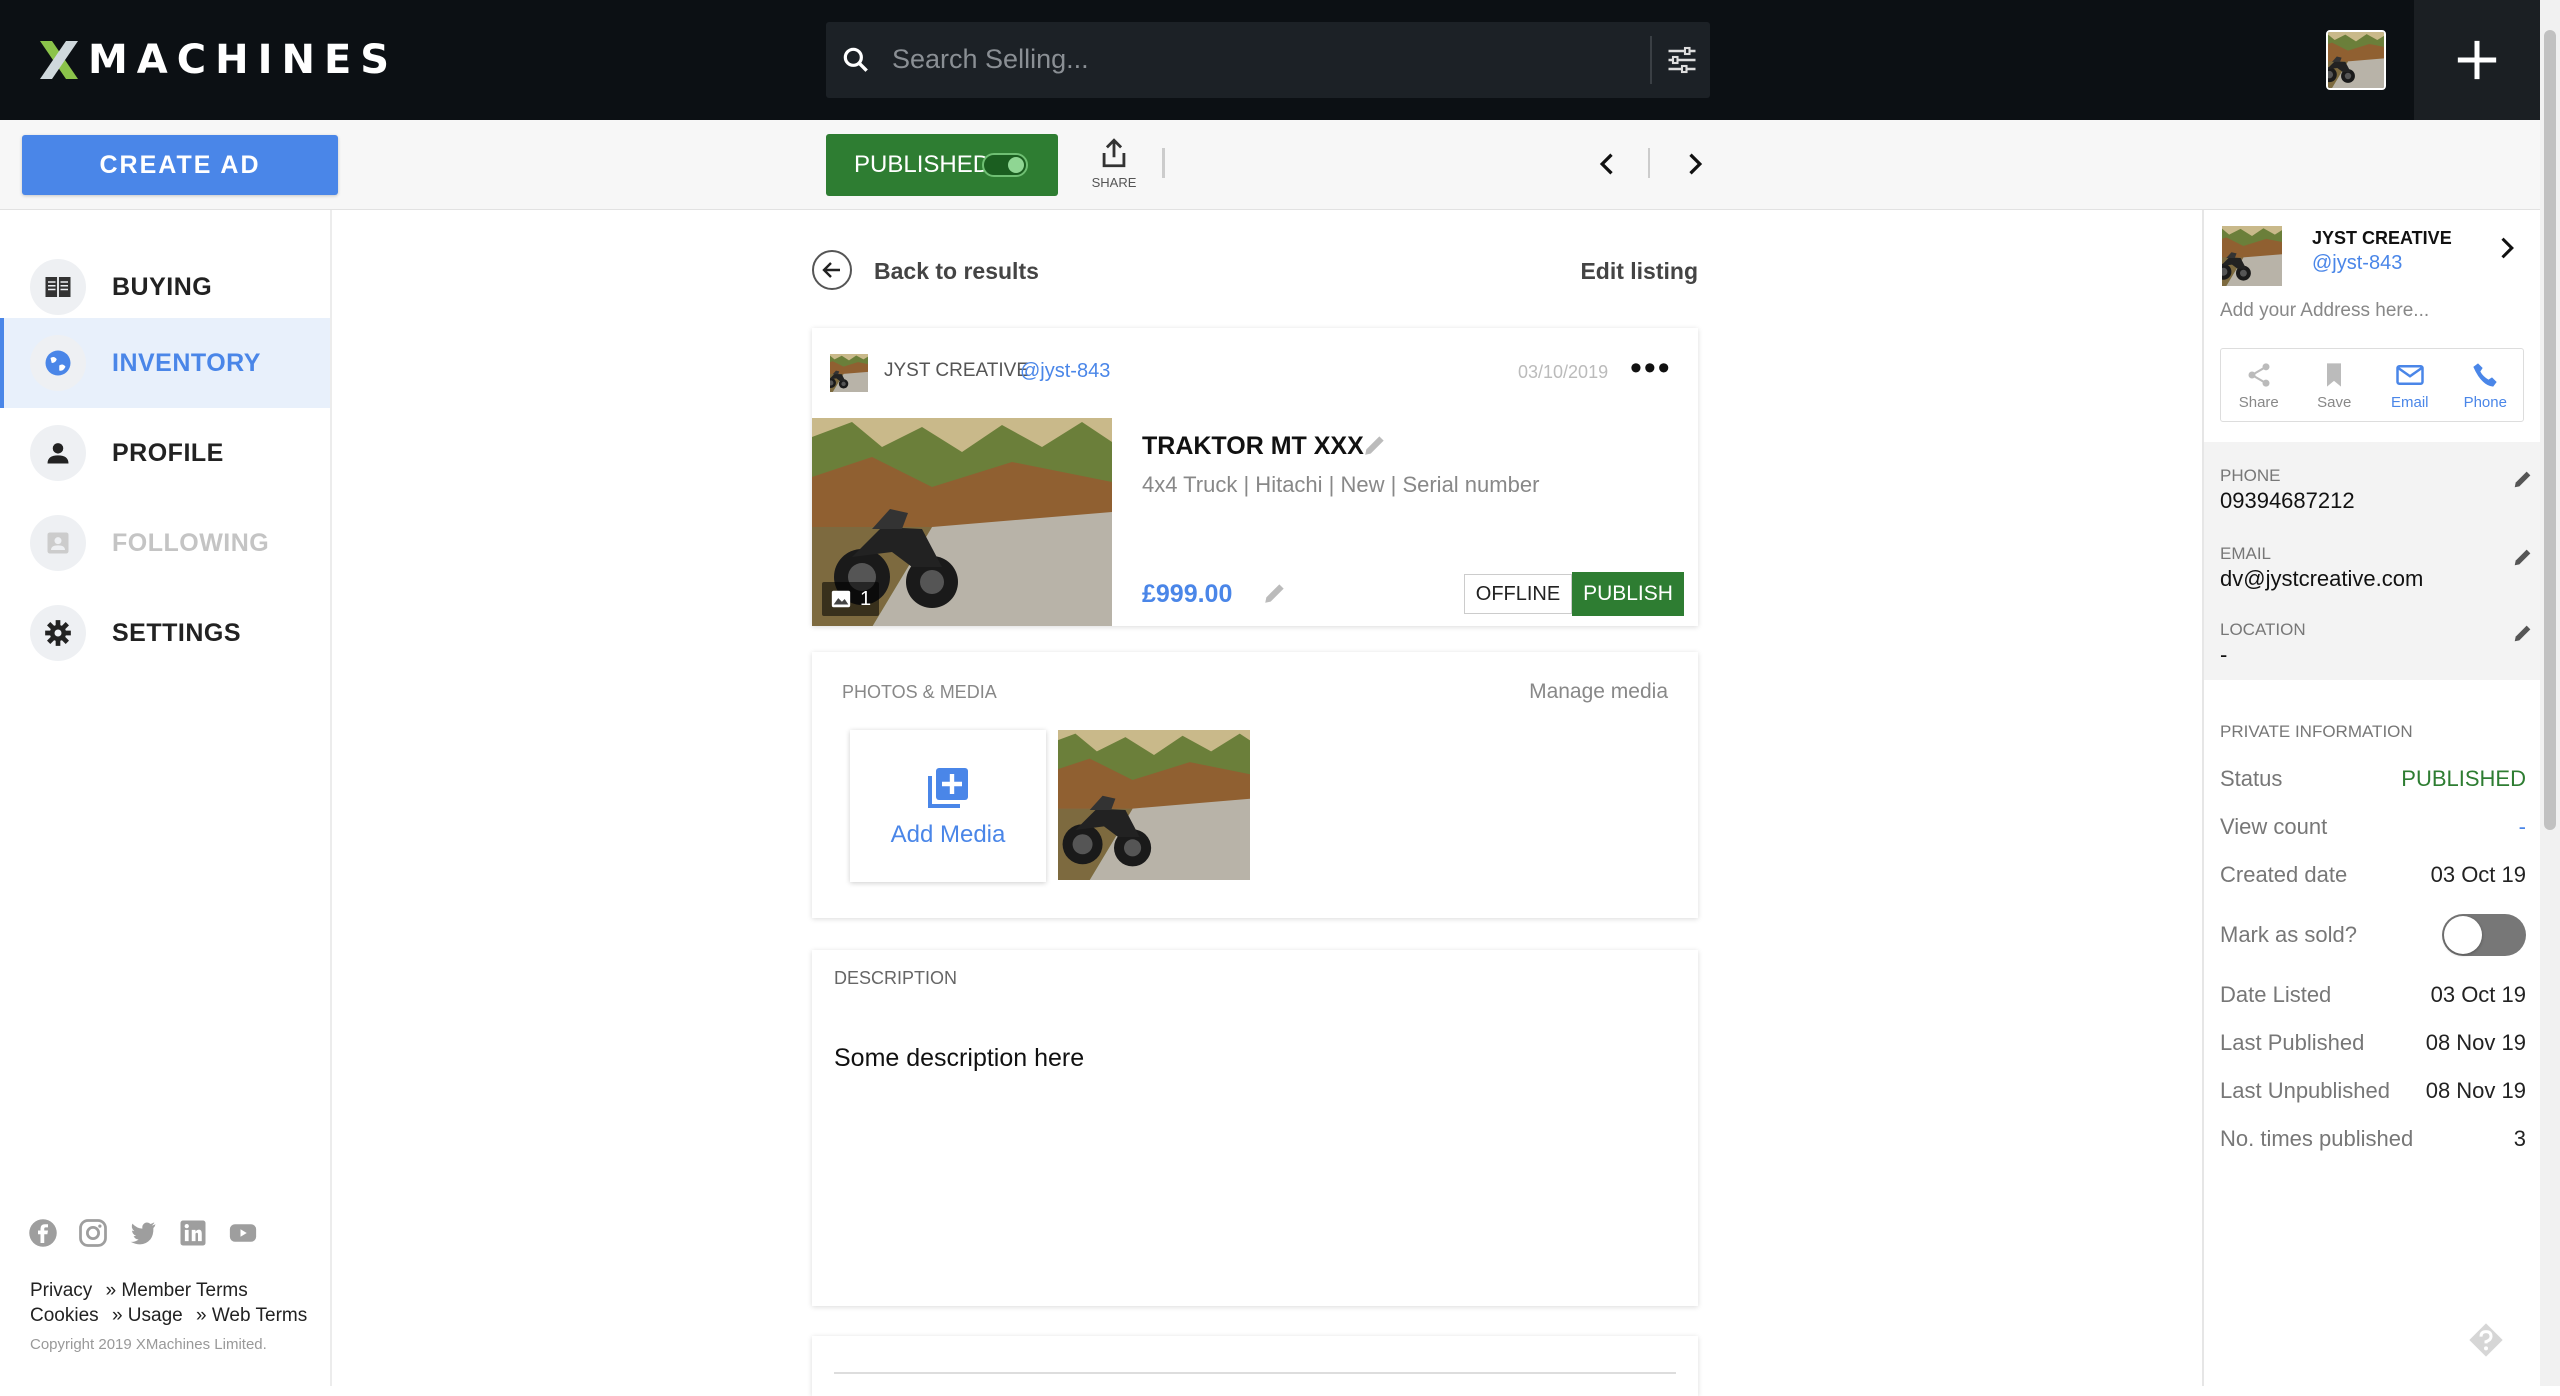 The width and height of the screenshot is (2560, 1396). What do you see at coordinates (2485, 385) in the screenshot?
I see `phone-action: Phone` at bounding box center [2485, 385].